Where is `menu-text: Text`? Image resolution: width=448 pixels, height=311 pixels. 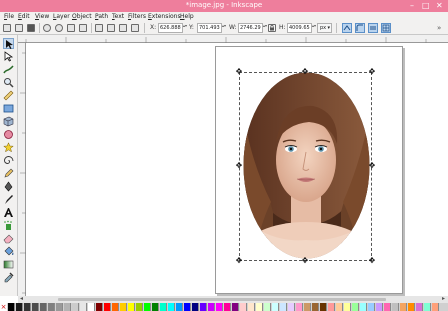
menu-text: Text is located at coordinates (118, 16).